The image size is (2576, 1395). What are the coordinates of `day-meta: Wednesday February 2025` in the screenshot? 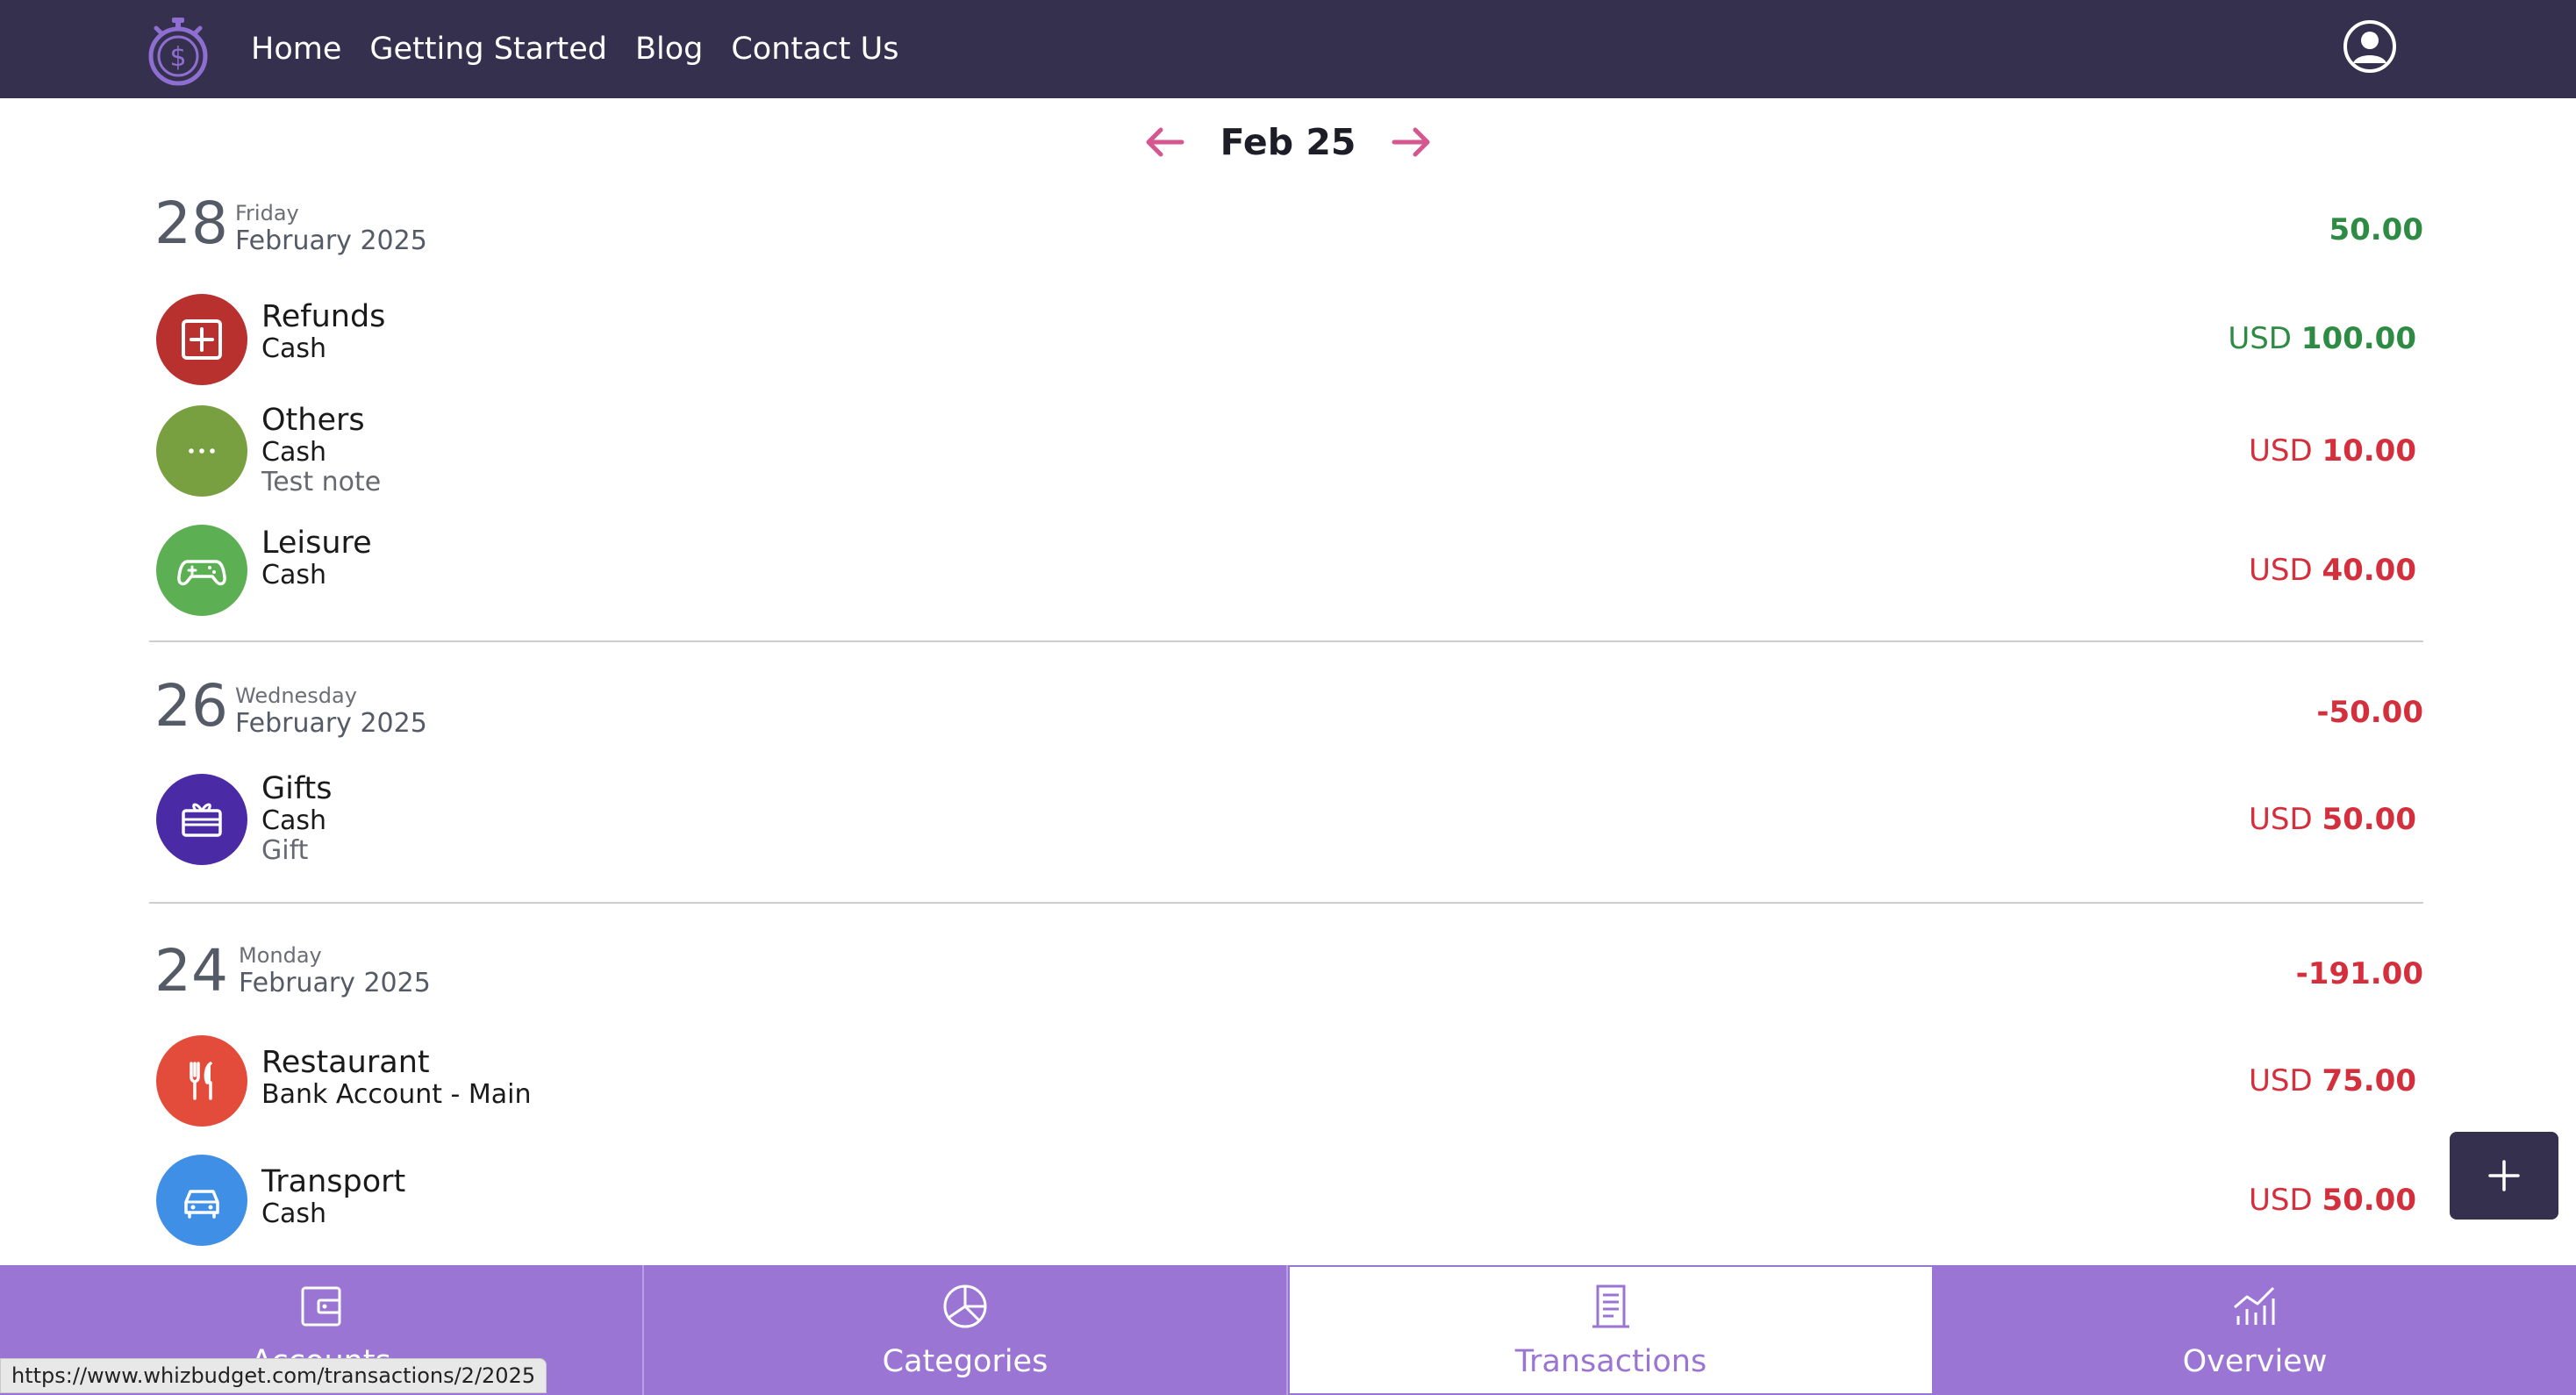 It's located at (331, 711).